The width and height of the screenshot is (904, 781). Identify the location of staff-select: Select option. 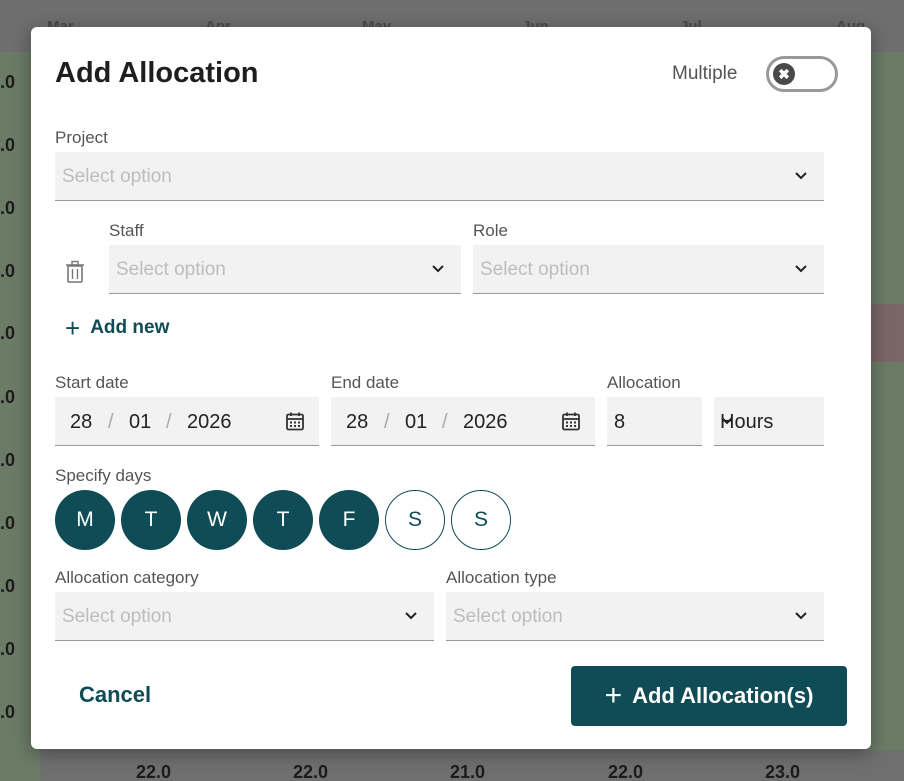
(285, 269).